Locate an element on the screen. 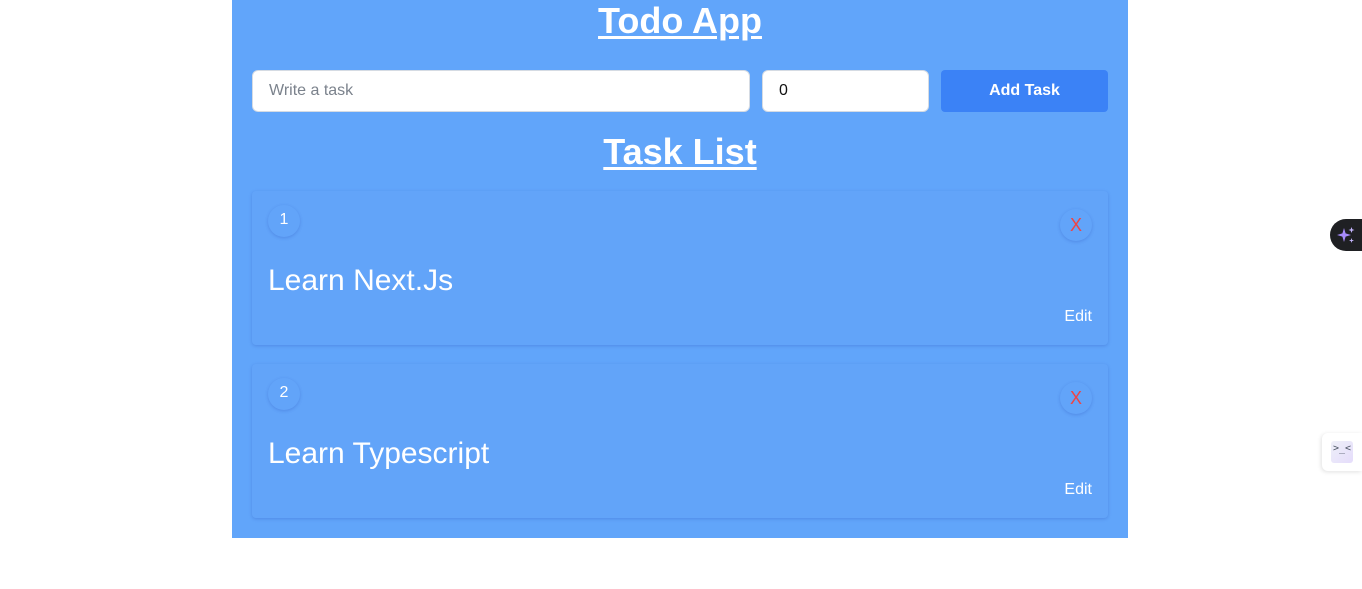  sparkles-icon is located at coordinates (1346, 235).